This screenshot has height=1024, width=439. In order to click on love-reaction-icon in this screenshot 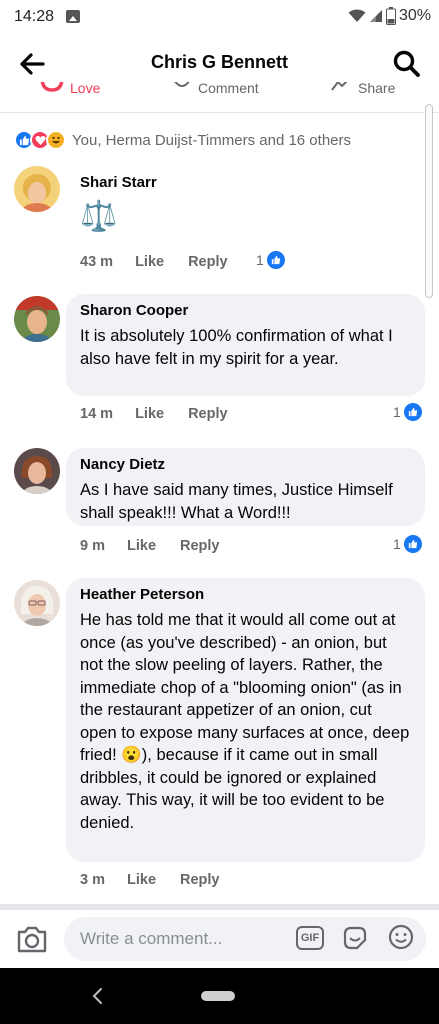, I will do `click(52, 87)`.